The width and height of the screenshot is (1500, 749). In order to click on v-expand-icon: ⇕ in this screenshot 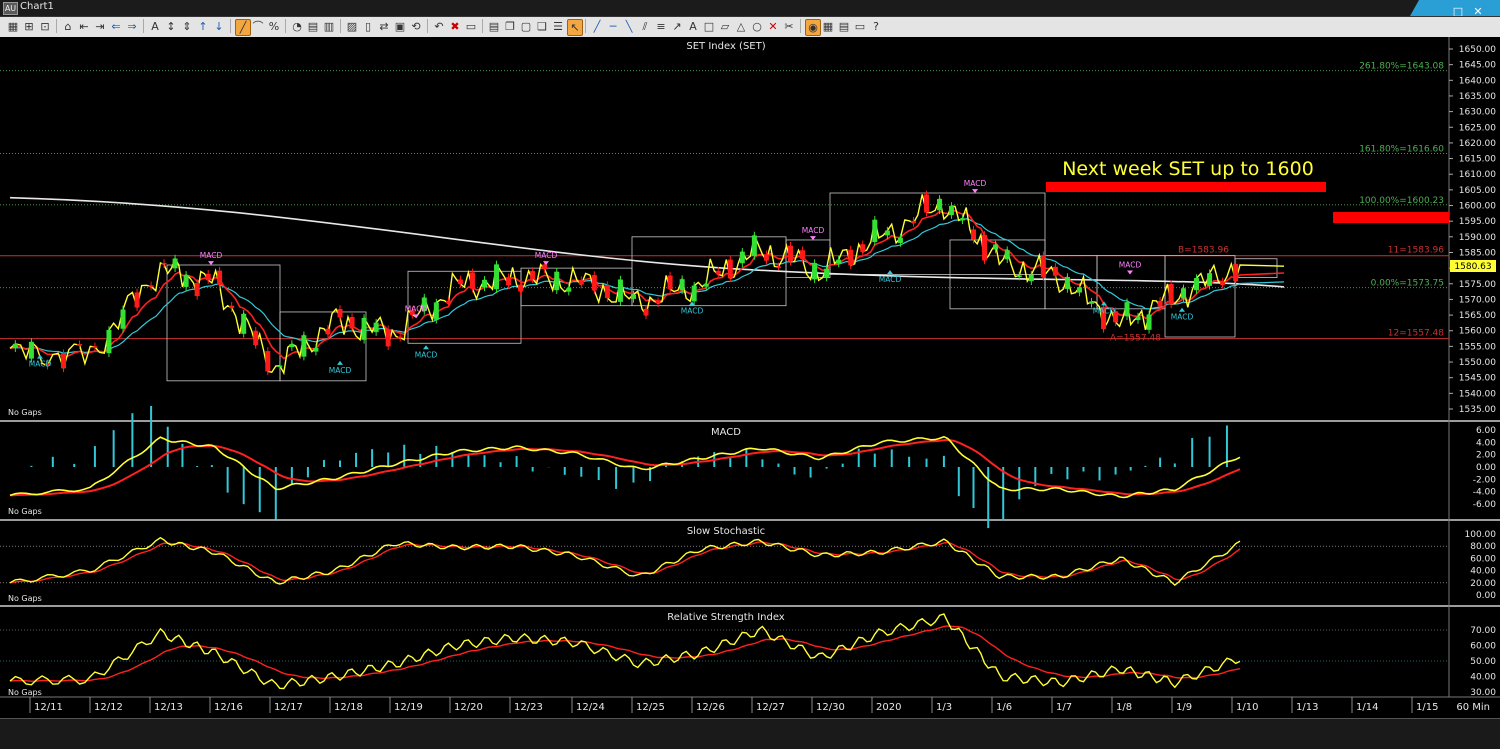, I will do `click(187, 26)`.